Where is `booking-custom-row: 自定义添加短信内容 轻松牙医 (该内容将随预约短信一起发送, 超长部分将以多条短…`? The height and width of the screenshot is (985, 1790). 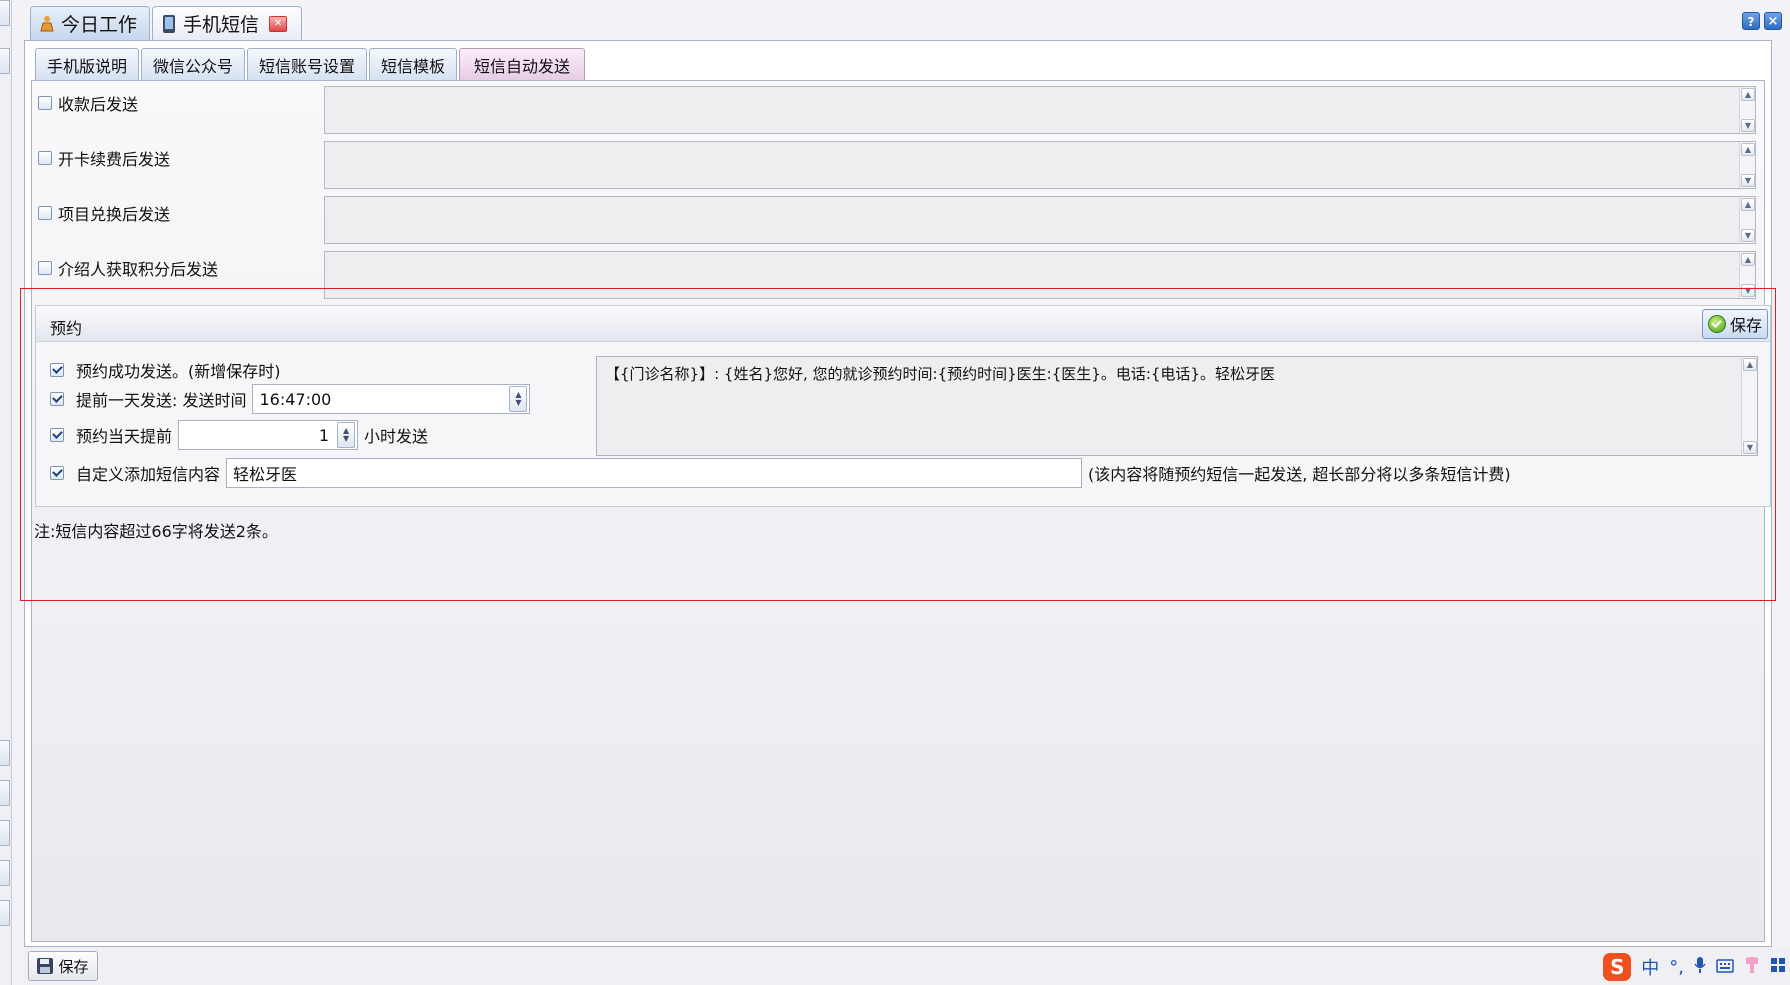
booking-custom-row: 自定义添加短信内容 轻松牙医 (该内容将随预约短信一起发送, 超长部分将以多条短… is located at coordinates (780, 473).